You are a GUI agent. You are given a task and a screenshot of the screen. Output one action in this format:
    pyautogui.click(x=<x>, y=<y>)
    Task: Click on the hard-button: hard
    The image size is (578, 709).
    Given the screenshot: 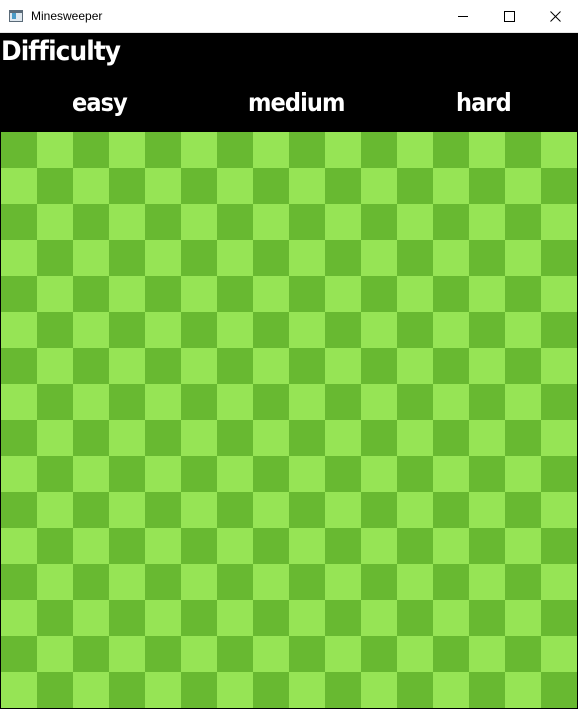 What is the action you would take?
    pyautogui.click(x=484, y=103)
    